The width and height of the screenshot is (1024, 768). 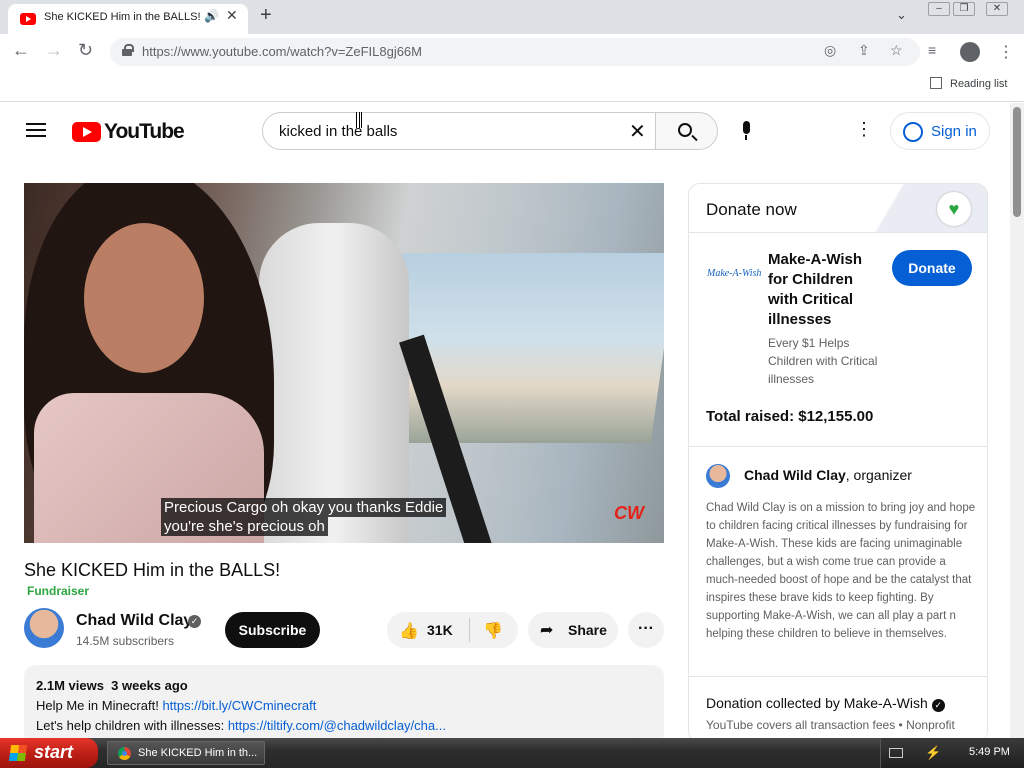 I want to click on reload-icon: ↻, so click(x=85, y=50).